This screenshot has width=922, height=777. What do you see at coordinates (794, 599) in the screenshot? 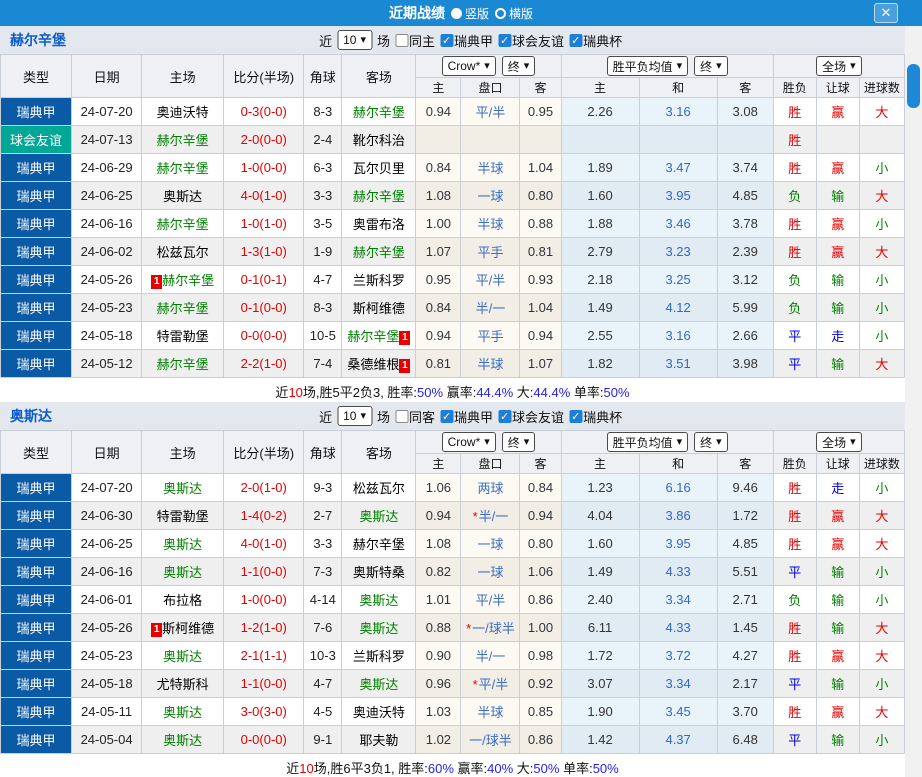
I see `result-cell: 负` at bounding box center [794, 599].